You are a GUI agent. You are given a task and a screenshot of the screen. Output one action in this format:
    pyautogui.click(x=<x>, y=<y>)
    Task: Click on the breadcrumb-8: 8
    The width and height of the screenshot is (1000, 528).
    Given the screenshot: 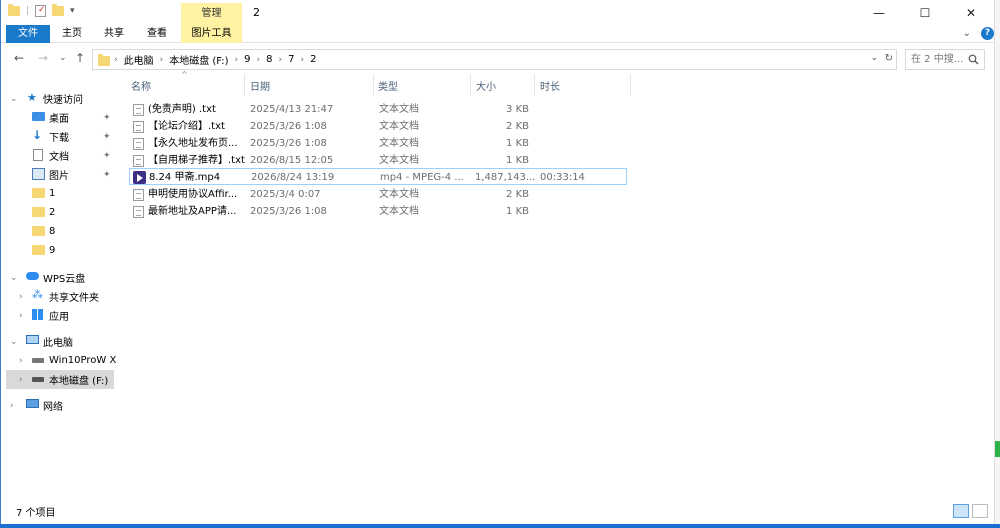 What is the action you would take?
    pyautogui.click(x=269, y=59)
    